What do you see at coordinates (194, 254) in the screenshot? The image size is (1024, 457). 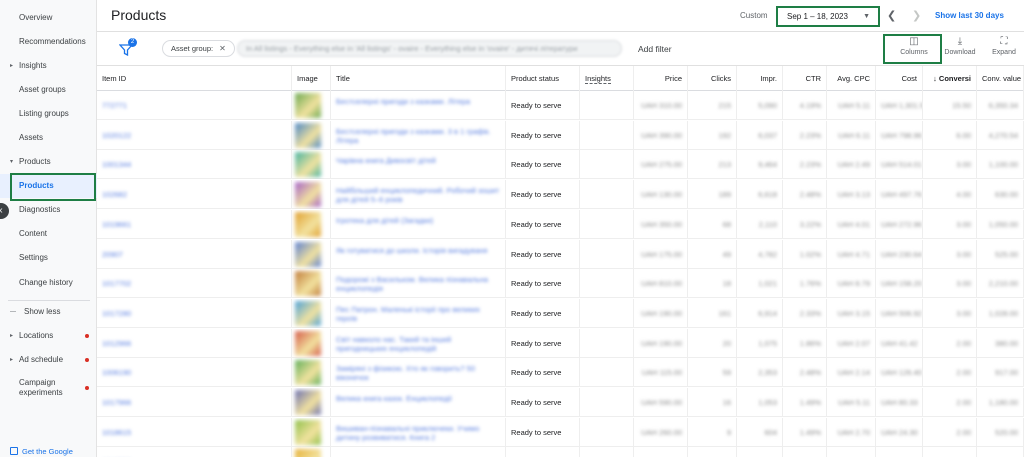 I see `cell-id: 20907` at bounding box center [194, 254].